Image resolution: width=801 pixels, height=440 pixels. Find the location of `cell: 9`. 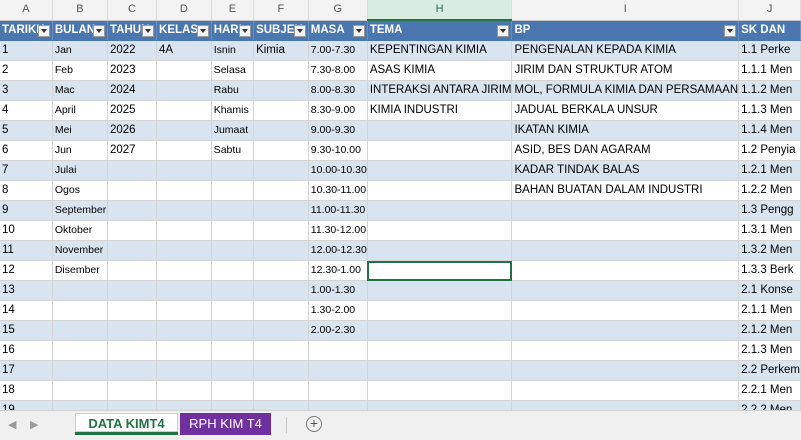

cell: 9 is located at coordinates (26, 210).